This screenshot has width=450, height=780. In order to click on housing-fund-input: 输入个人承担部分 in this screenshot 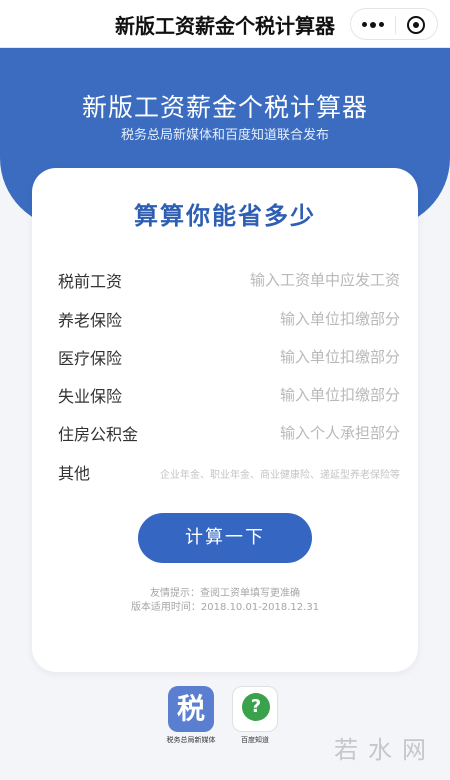, I will do `click(340, 432)`.